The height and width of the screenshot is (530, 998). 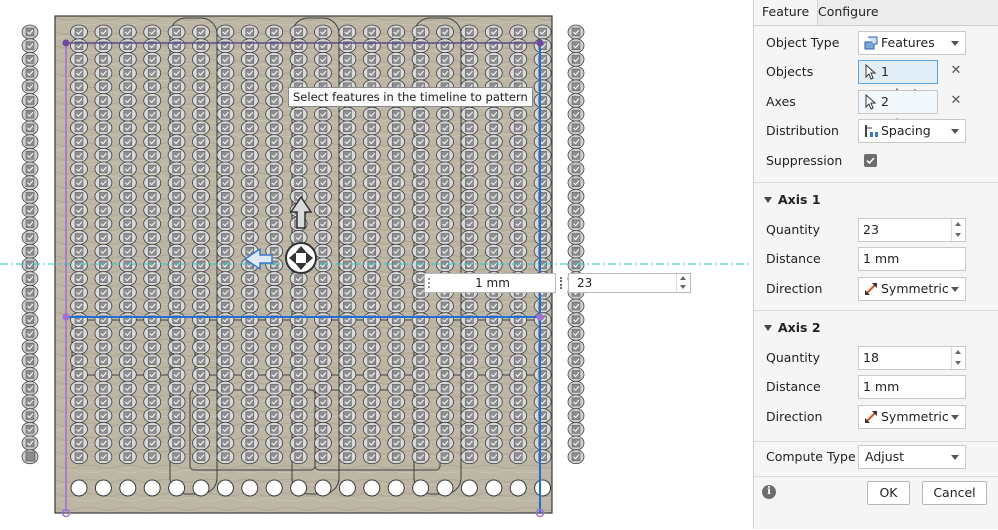 What do you see at coordinates (301, 258) in the screenshot?
I see `move-manipulator` at bounding box center [301, 258].